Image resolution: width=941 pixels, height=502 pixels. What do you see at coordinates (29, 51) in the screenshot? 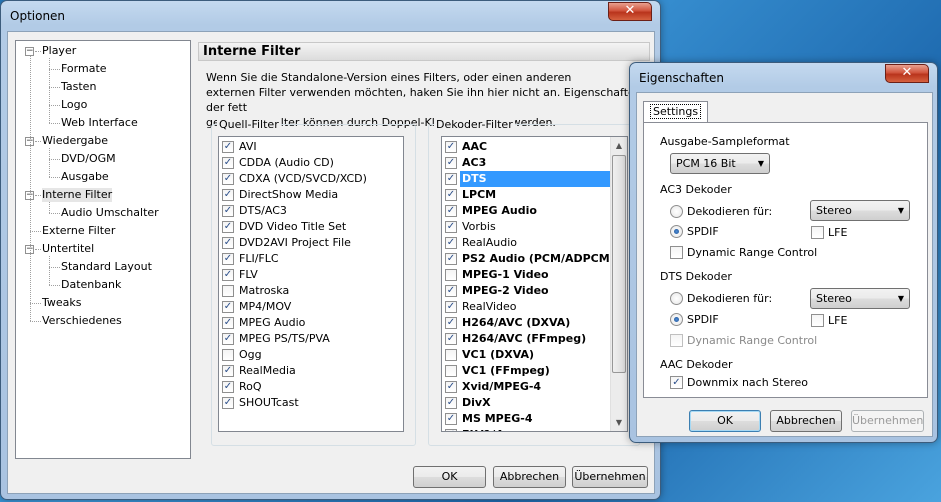
I see `tree-collapse-icon: −` at bounding box center [29, 51].